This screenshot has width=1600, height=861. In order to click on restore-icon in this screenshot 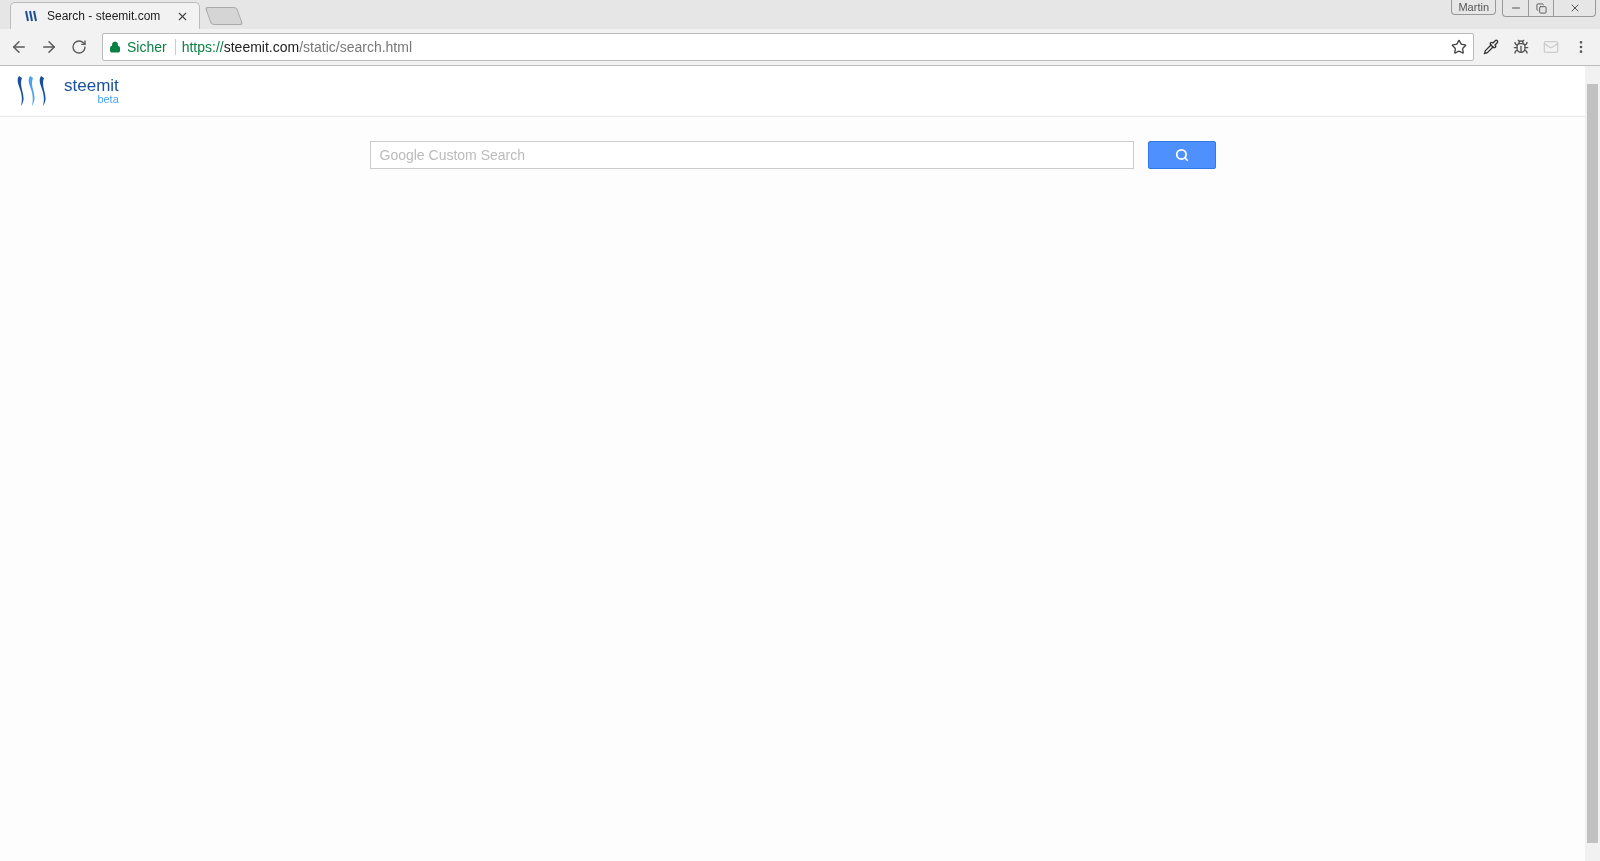, I will do `click(1541, 8)`.